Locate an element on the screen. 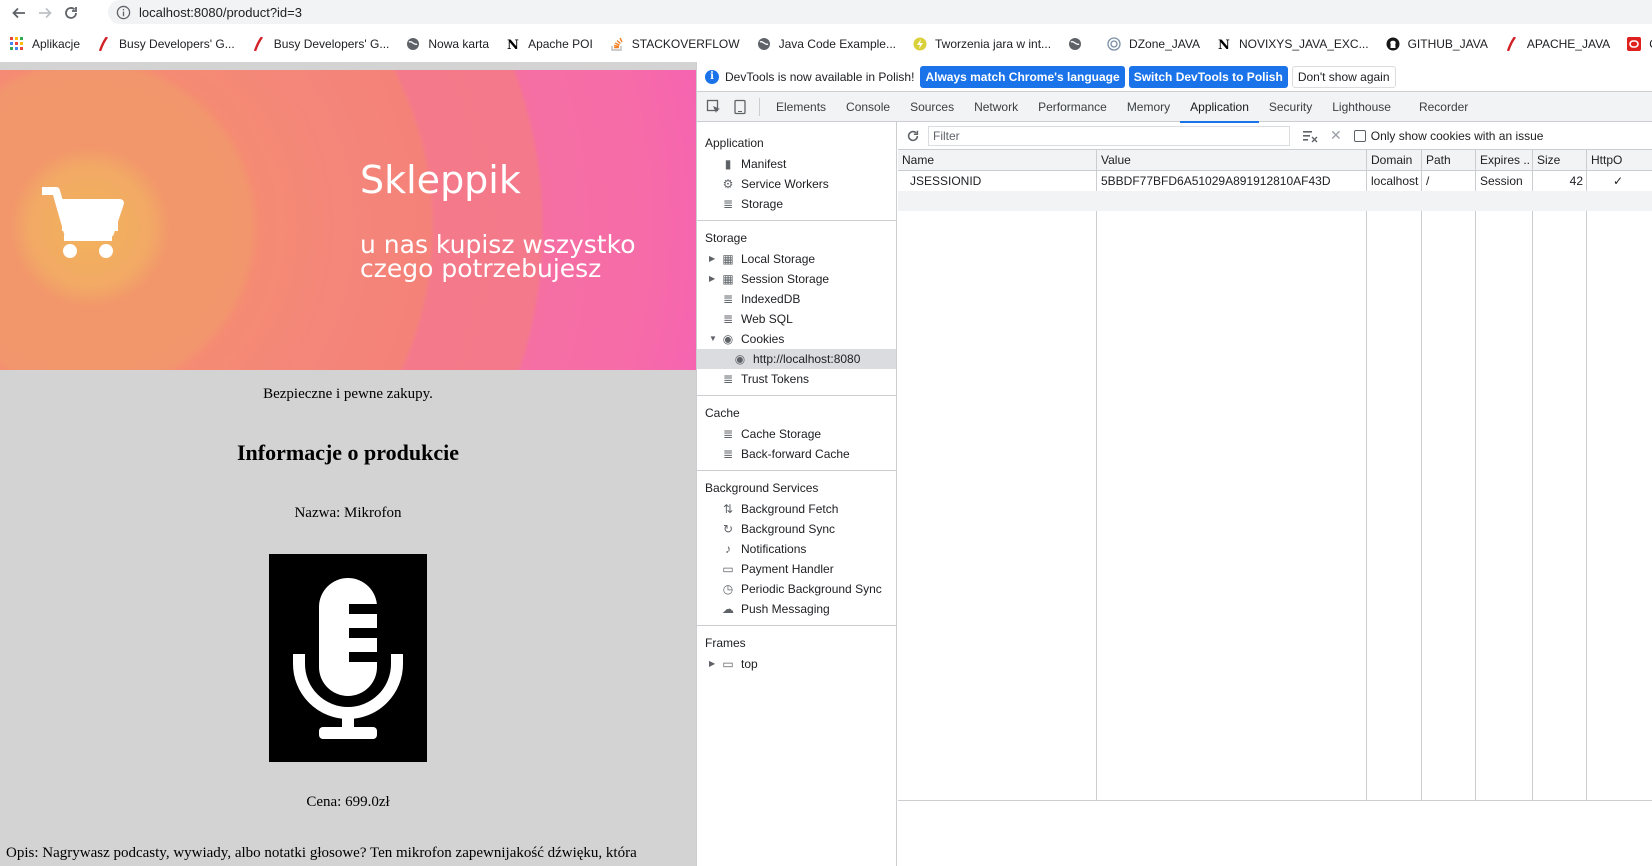  credit-card-icon: ▭ is located at coordinates (728, 569).